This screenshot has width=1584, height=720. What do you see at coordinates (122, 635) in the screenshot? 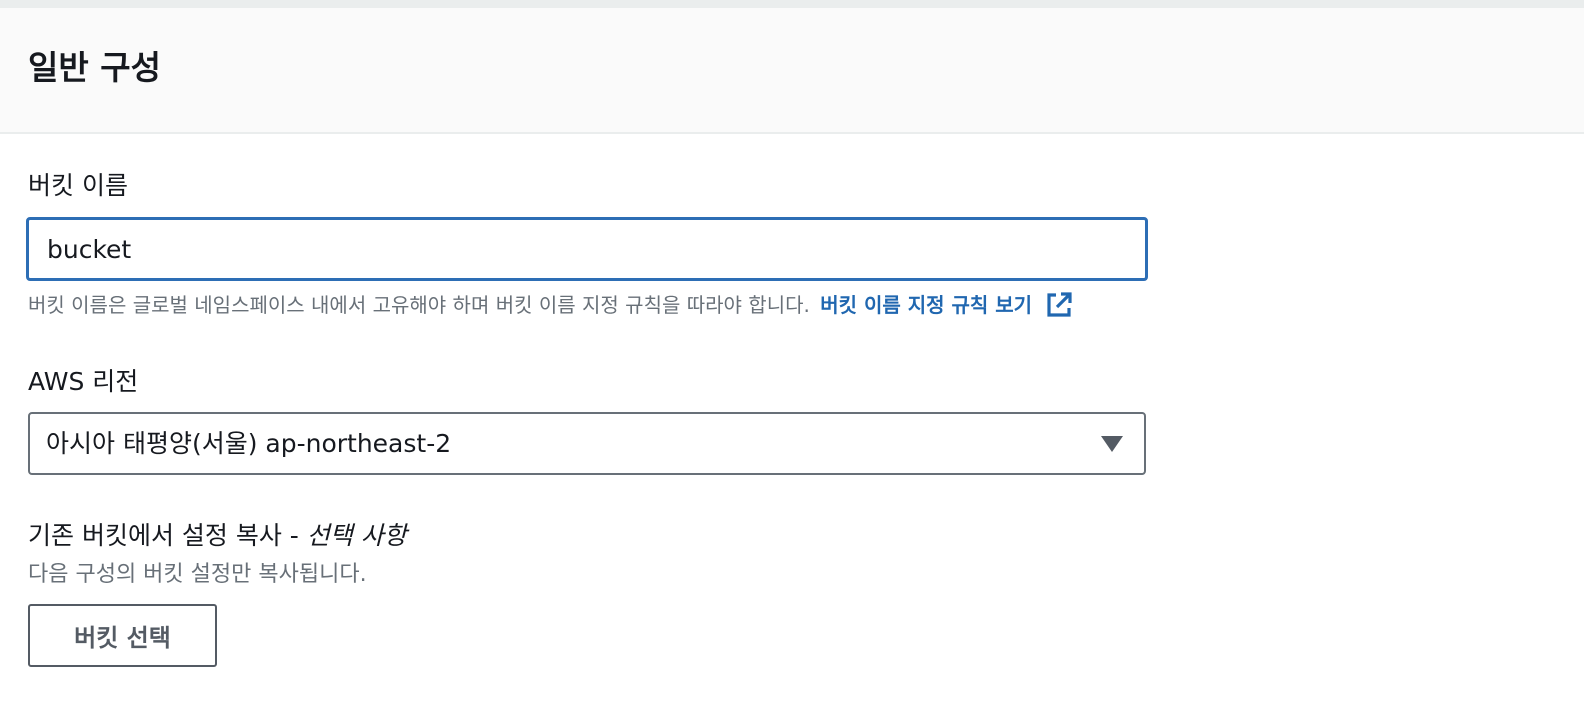
I see `choose-bucket-button: 버킷 선택` at bounding box center [122, 635].